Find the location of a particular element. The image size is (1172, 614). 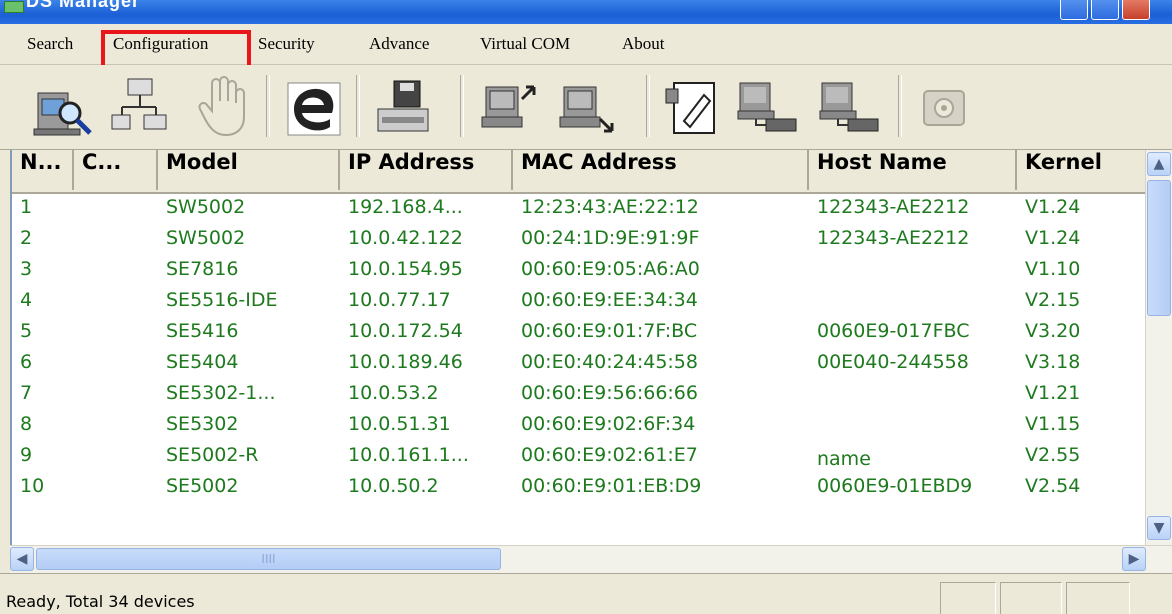

horizontal-scroll-thumb: IIII is located at coordinates (268, 559).